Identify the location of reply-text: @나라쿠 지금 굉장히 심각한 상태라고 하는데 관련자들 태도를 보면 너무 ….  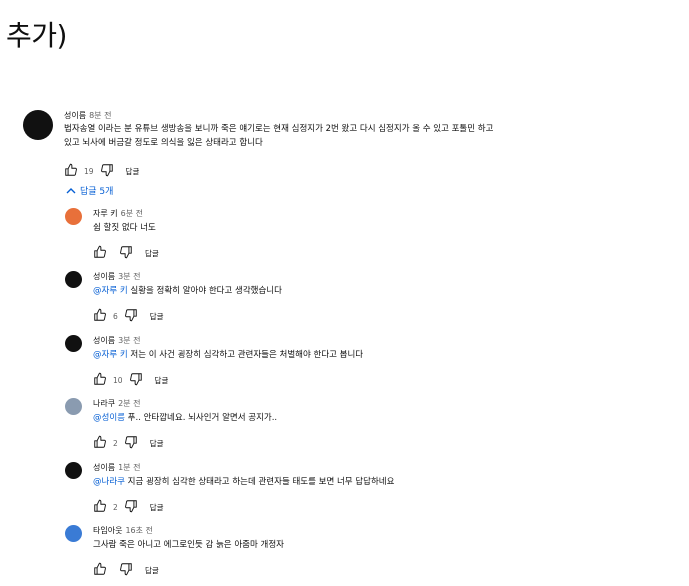
(243, 482).